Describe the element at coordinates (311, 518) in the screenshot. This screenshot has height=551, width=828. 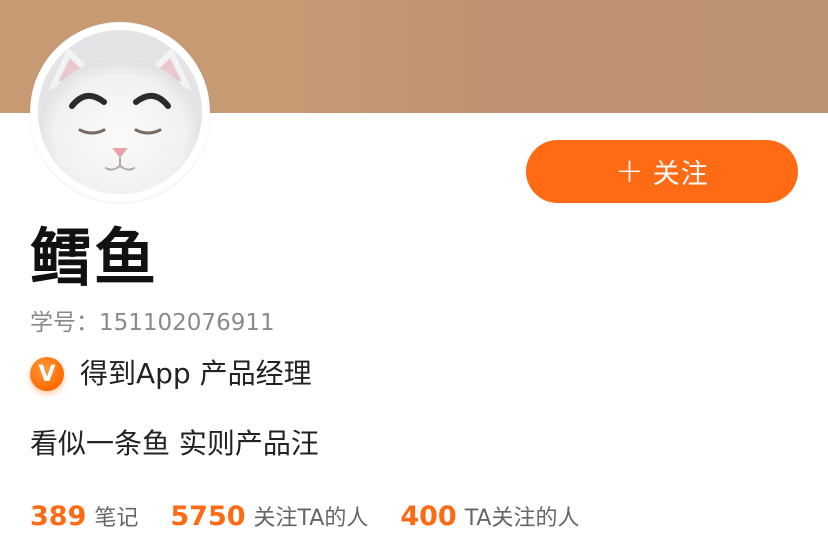
I see `stat-followers-label: 关注TA的人` at that location.